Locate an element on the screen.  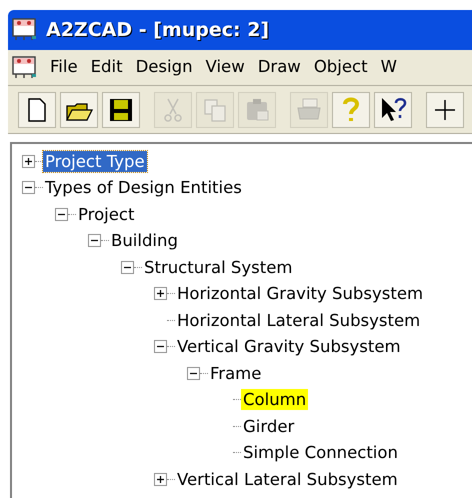
menu-item: View is located at coordinates (225, 67).